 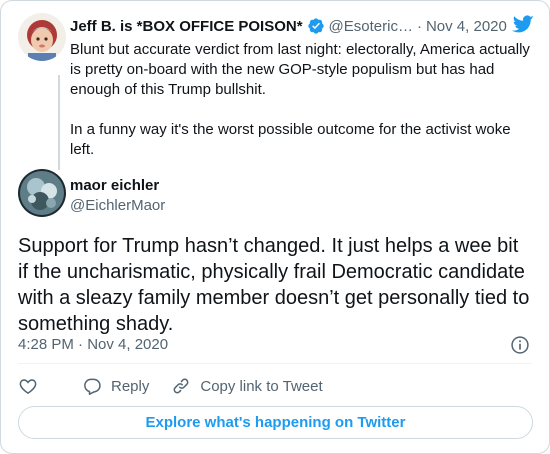 I want to click on reply-label: Reply, so click(x=130, y=386).